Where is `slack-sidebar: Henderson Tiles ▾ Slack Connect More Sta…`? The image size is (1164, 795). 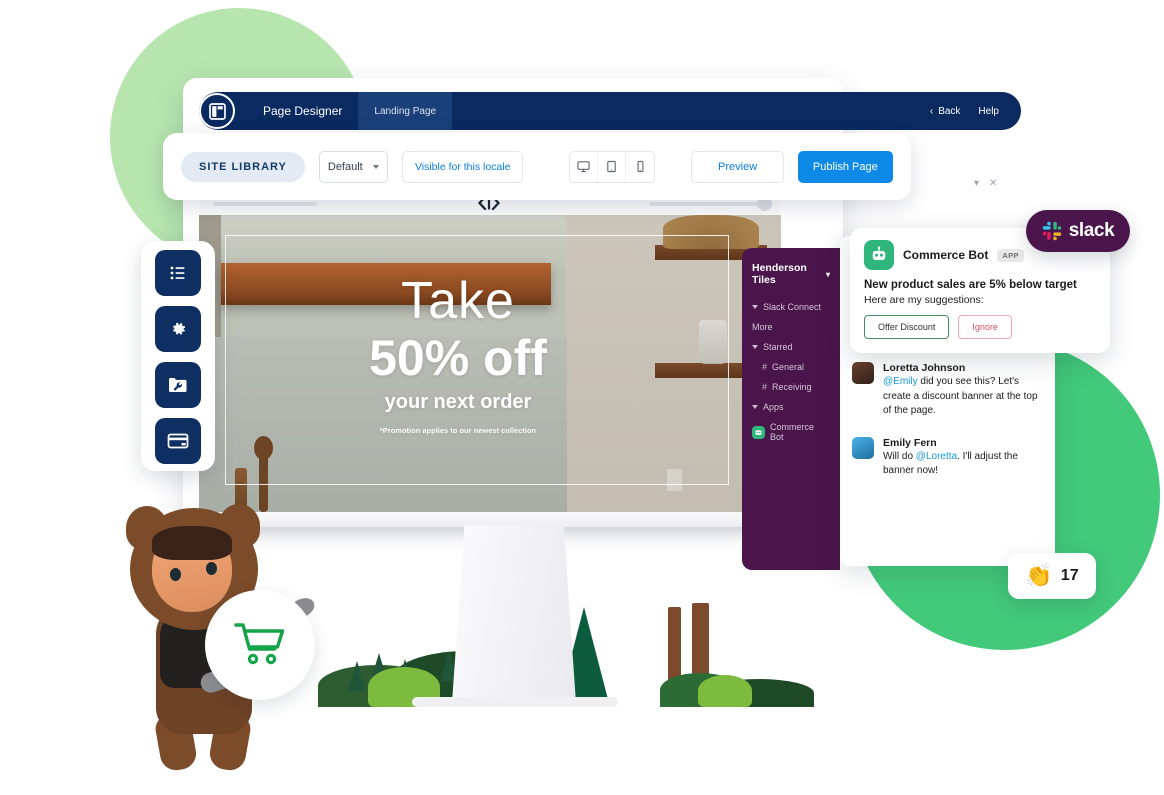 slack-sidebar: Henderson Tiles ▾ Slack Connect More Sta… is located at coordinates (791, 409).